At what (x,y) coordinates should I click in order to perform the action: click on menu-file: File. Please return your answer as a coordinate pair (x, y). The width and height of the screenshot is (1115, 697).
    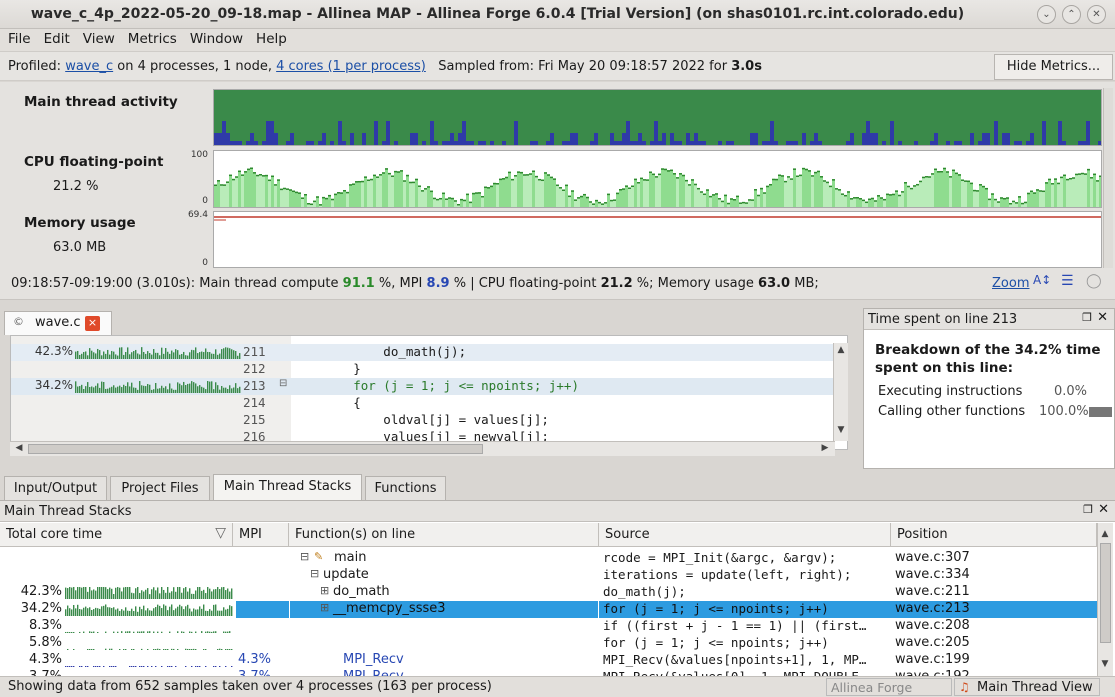
    Looking at the image, I should click on (18, 38).